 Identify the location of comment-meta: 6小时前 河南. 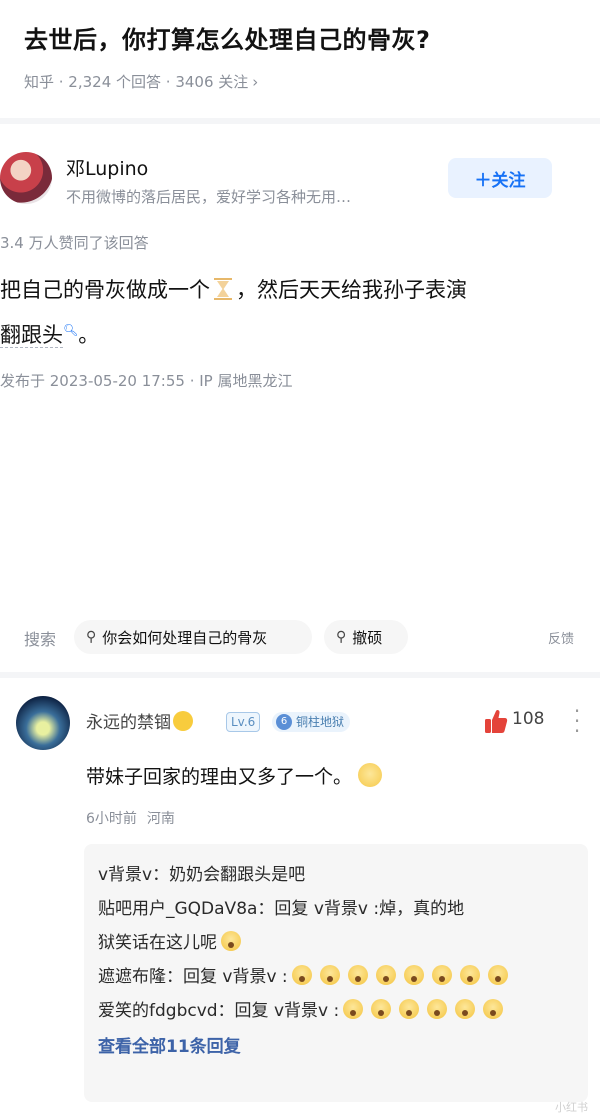
(130, 818).